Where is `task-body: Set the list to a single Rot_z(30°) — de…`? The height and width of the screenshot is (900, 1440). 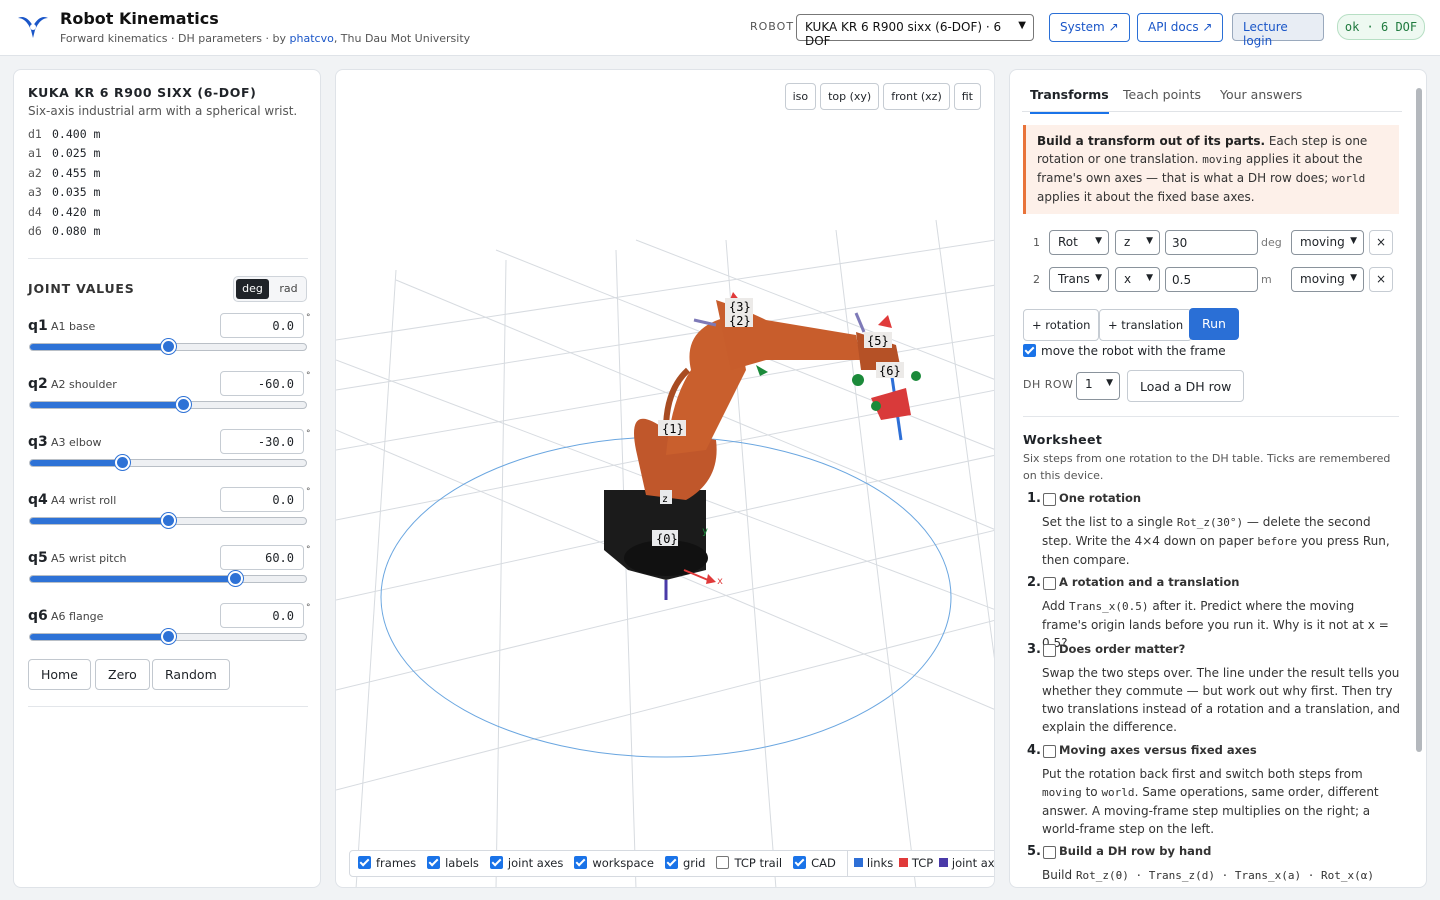 task-body: Set the list to a single Rot_z(30°) — de… is located at coordinates (1216, 541).